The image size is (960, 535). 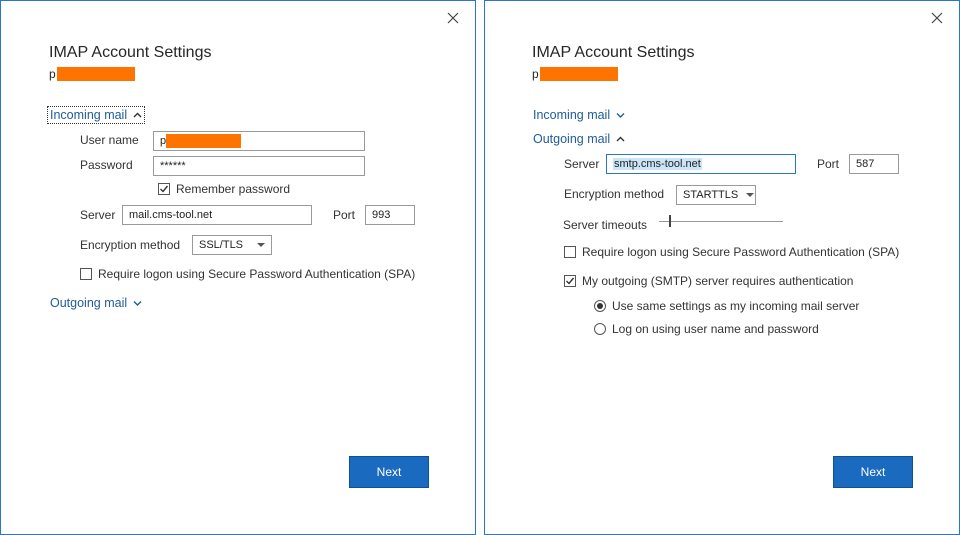 I want to click on encryption-value: SSL/TLS, so click(x=221, y=245).